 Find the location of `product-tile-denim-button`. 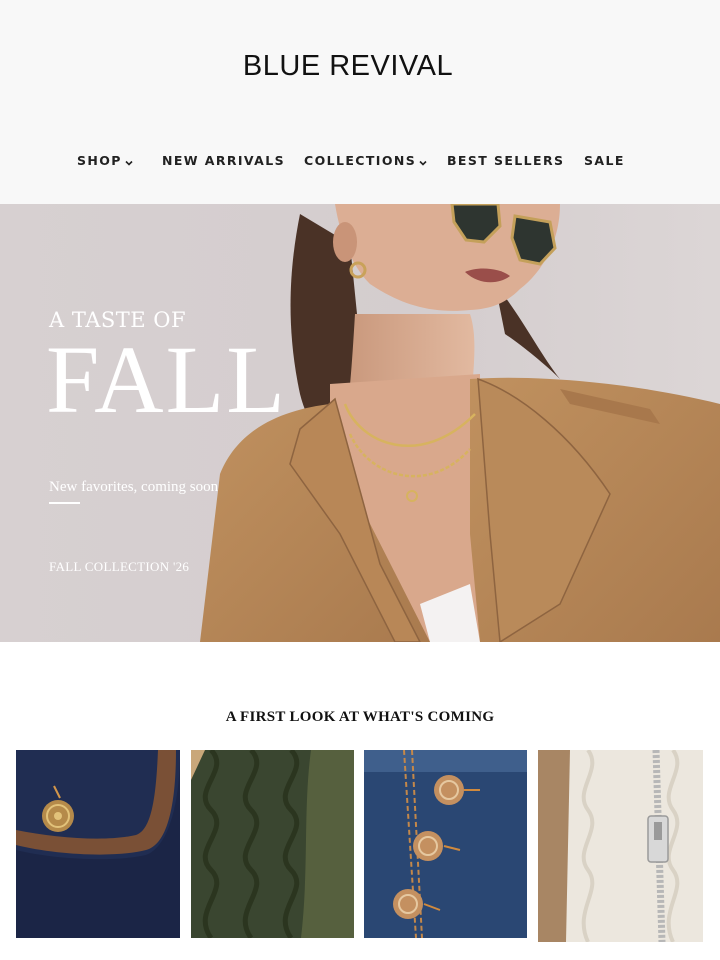

product-tile-denim-button is located at coordinates (98, 844).